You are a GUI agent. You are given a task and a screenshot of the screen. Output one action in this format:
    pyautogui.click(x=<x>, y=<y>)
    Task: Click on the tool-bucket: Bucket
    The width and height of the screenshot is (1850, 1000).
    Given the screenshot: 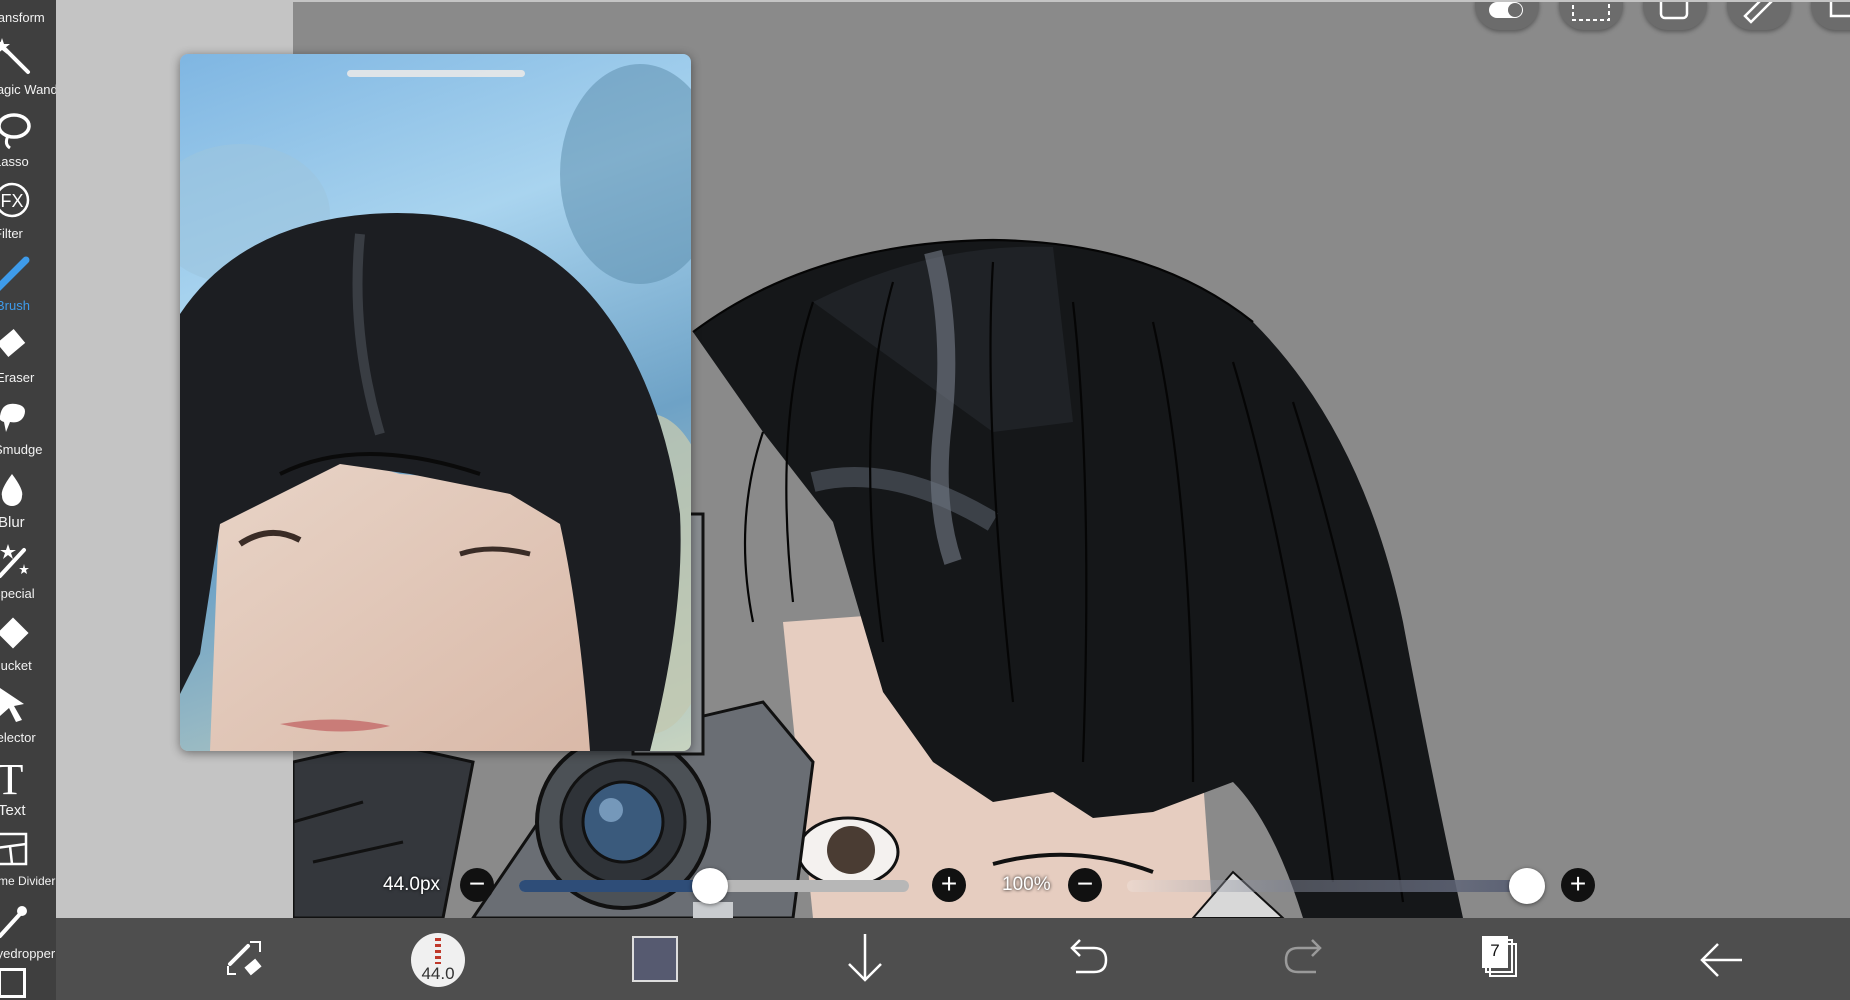 What is the action you would take?
    pyautogui.click(x=28, y=646)
    